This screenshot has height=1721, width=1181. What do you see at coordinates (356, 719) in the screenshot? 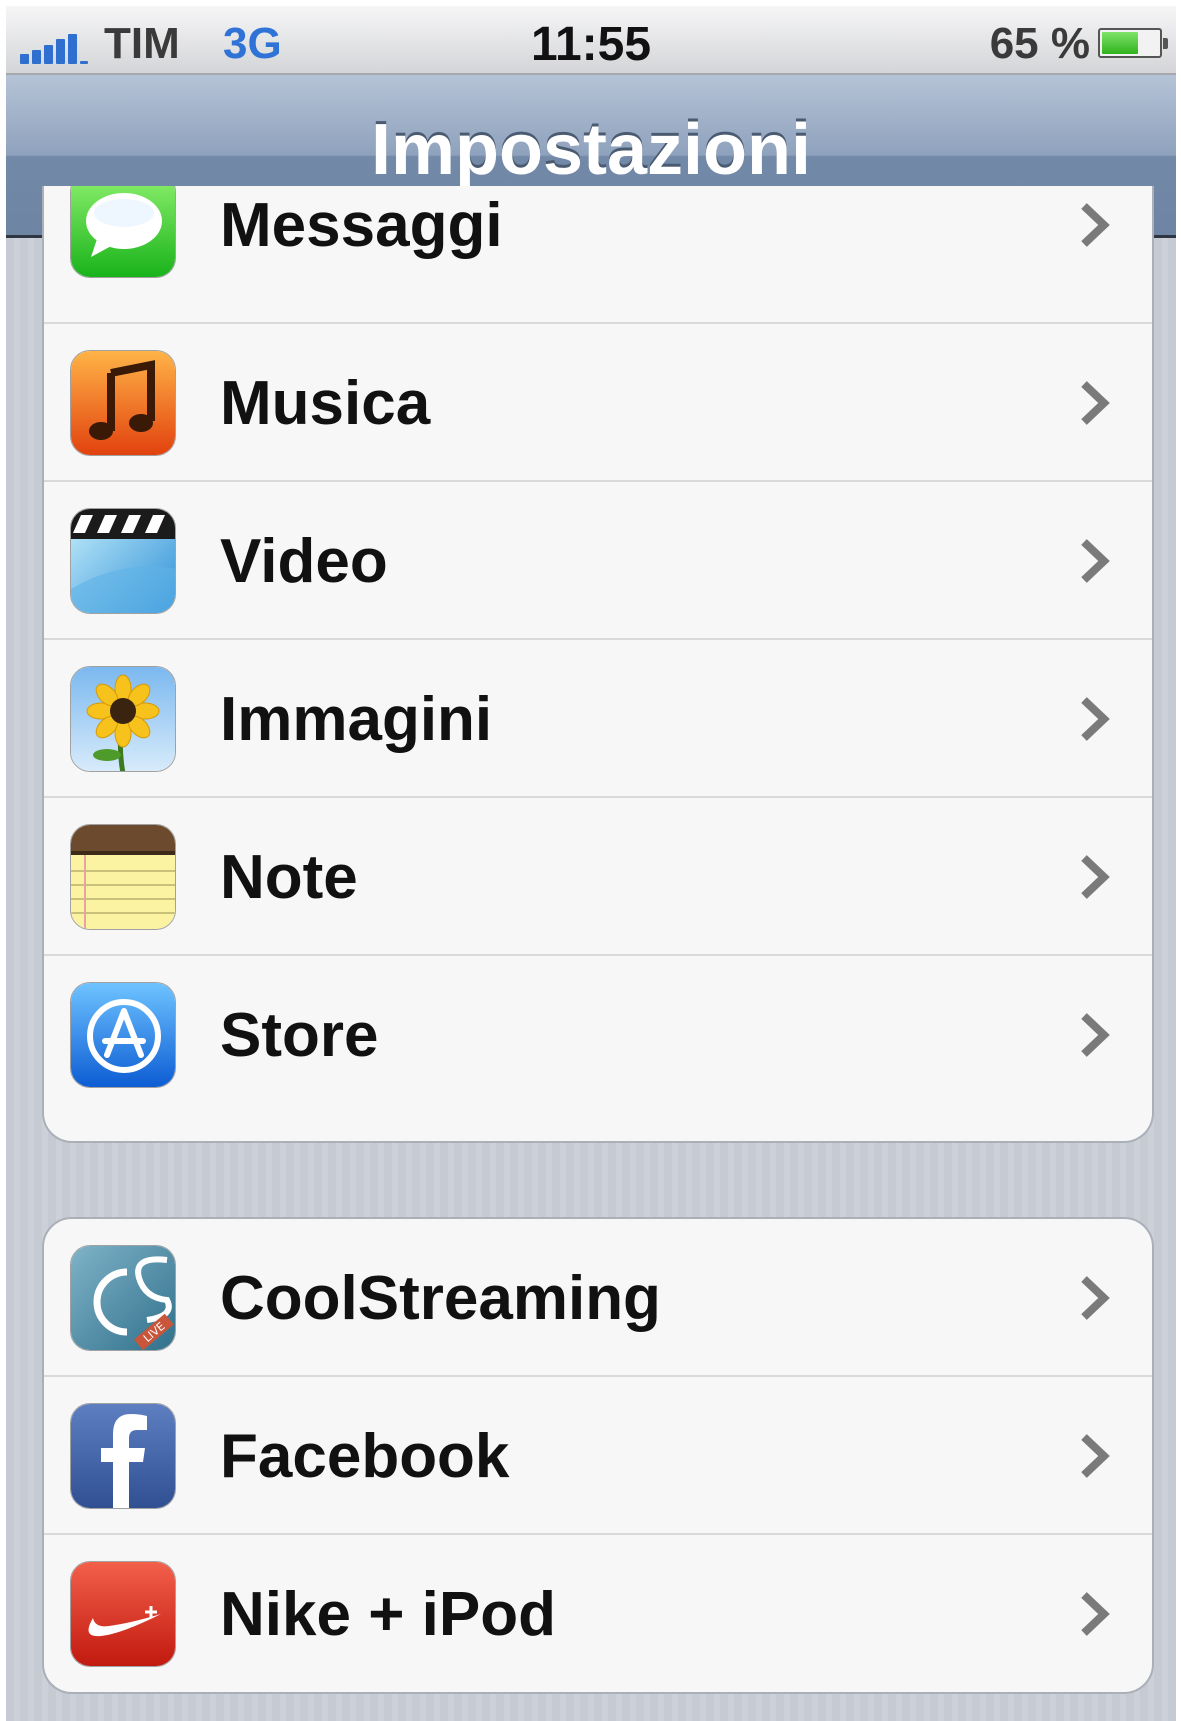
I see `settings-row-label: Immagini` at bounding box center [356, 719].